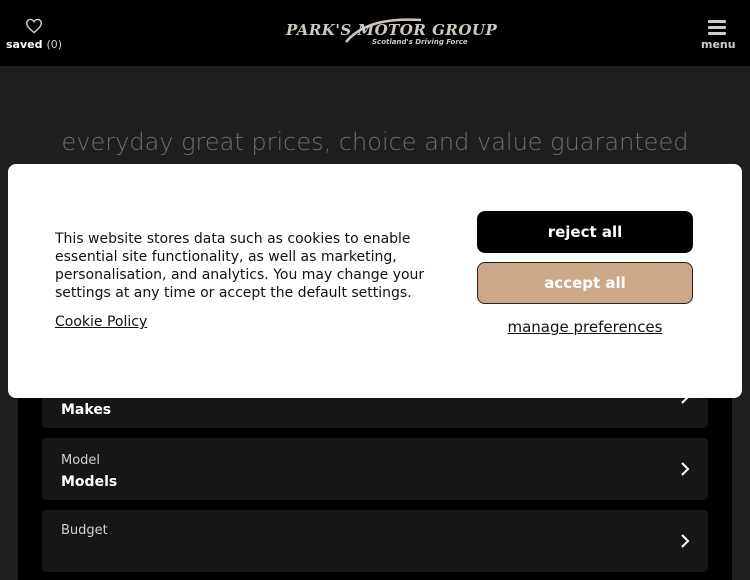  I want to click on logo-title: PARK'S MOTOR GROUP, so click(392, 30).